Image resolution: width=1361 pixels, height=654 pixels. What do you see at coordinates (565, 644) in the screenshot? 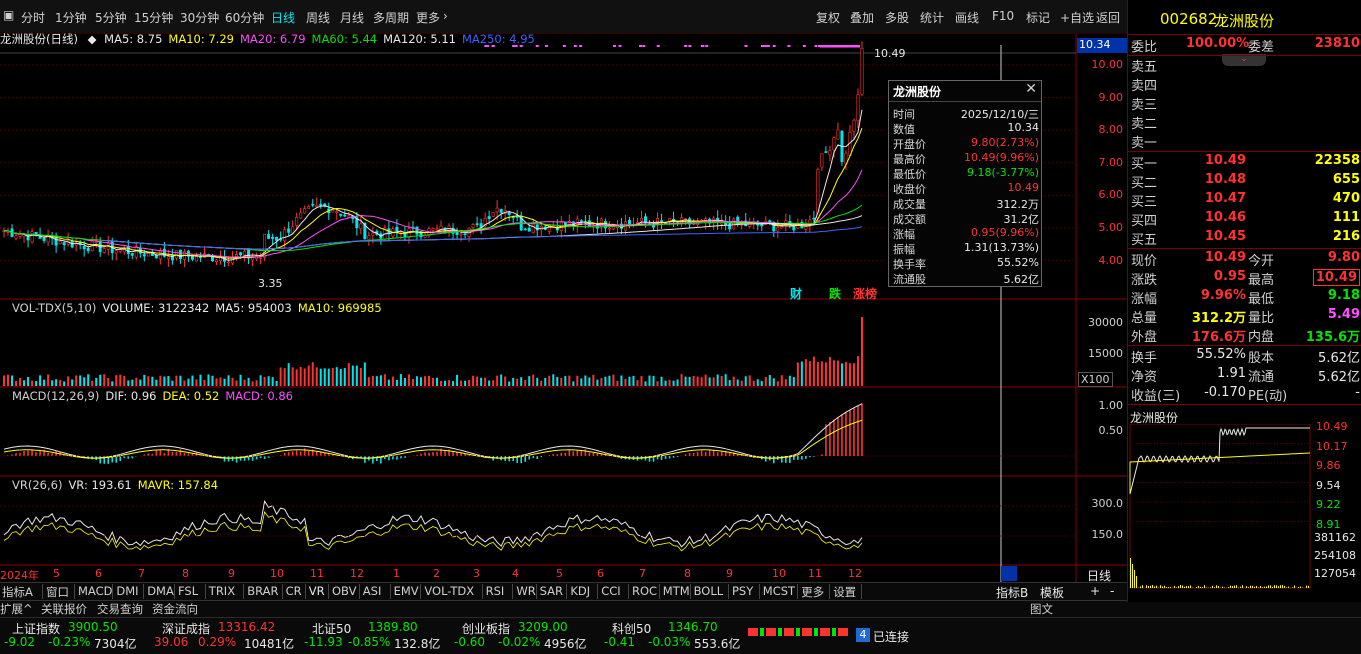
I see `index-amount: 4956亿` at bounding box center [565, 644].